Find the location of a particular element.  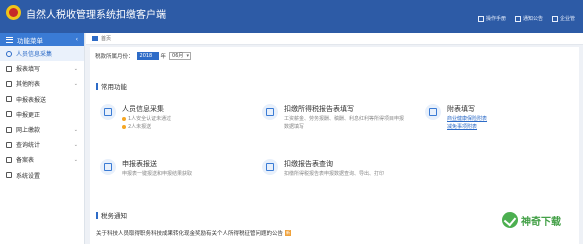

sidebar-item-label: 网上缴款 is located at coordinates (28, 131).